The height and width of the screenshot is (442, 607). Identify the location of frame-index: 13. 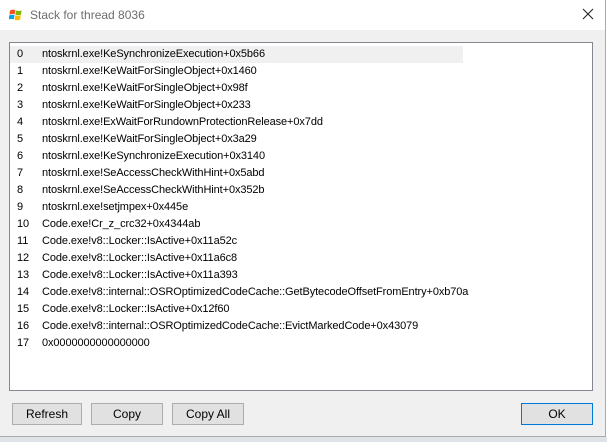
(23, 275).